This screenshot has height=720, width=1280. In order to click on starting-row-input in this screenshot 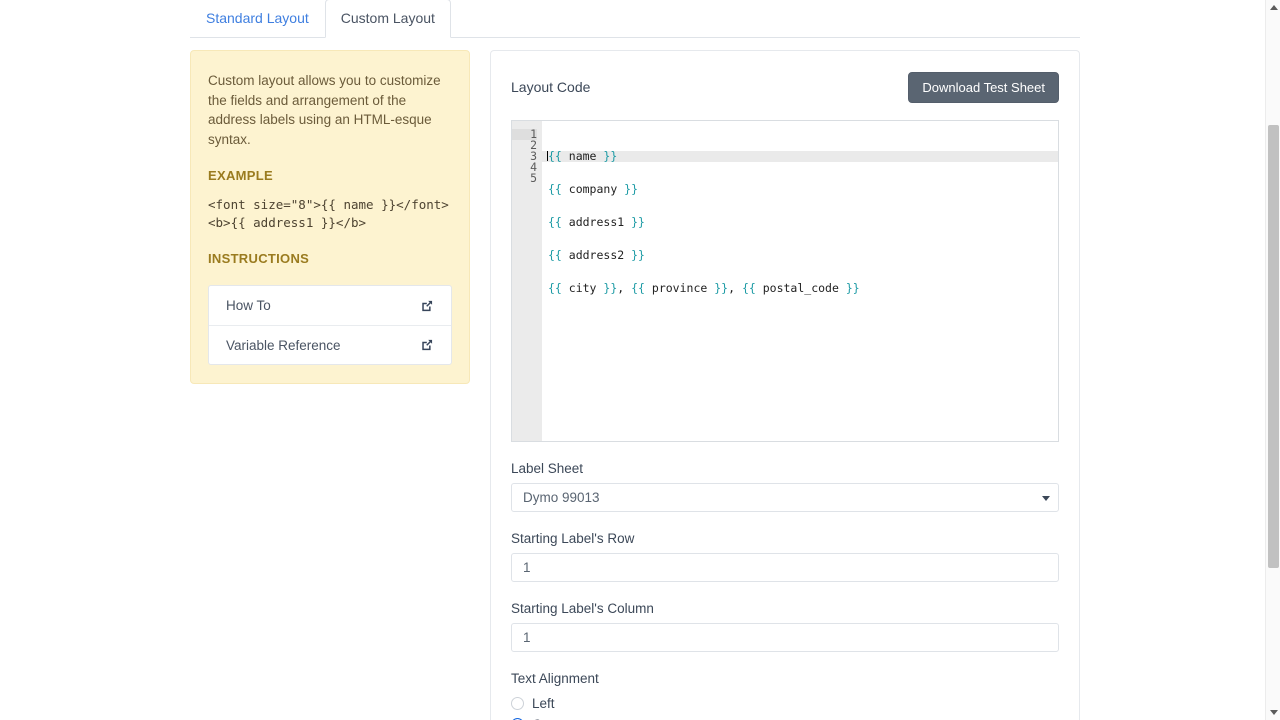, I will do `click(785, 567)`.